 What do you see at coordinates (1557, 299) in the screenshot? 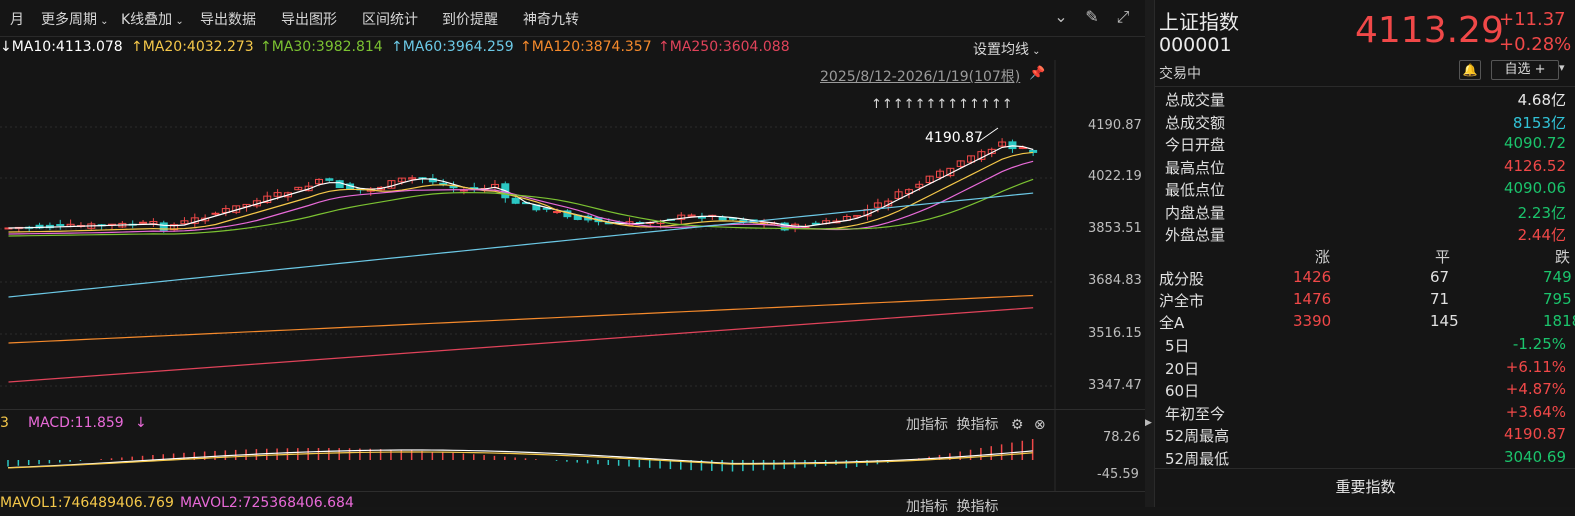
I see `breadth-down: 795` at bounding box center [1557, 299].